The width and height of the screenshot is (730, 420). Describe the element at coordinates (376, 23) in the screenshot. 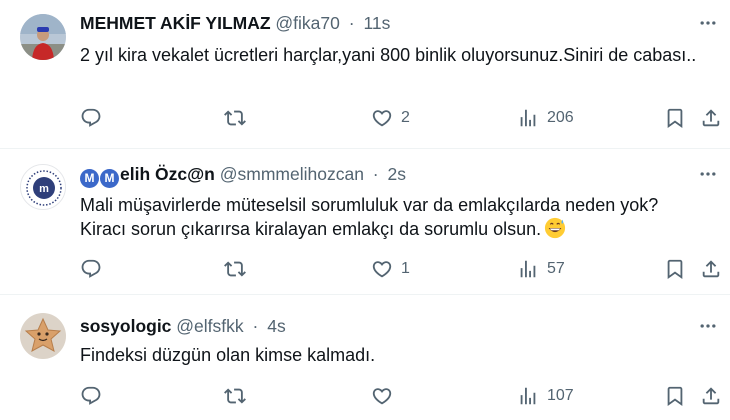

I see `timestamp: 11s` at that location.